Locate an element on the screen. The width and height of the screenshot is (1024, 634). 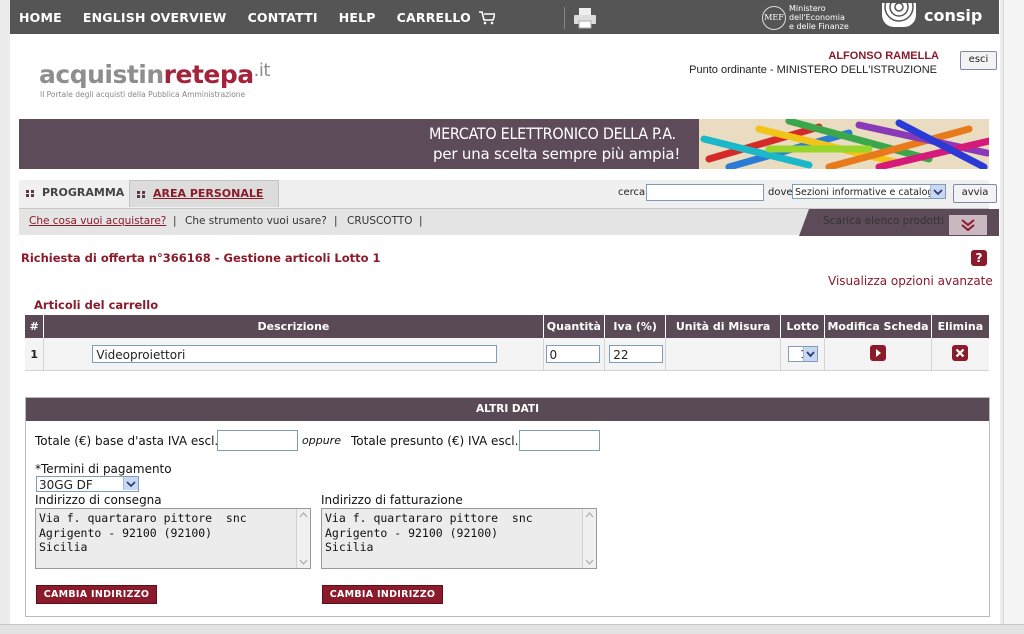
advanced-options-link: Visualizza opzioni avanzate is located at coordinates (910, 281).